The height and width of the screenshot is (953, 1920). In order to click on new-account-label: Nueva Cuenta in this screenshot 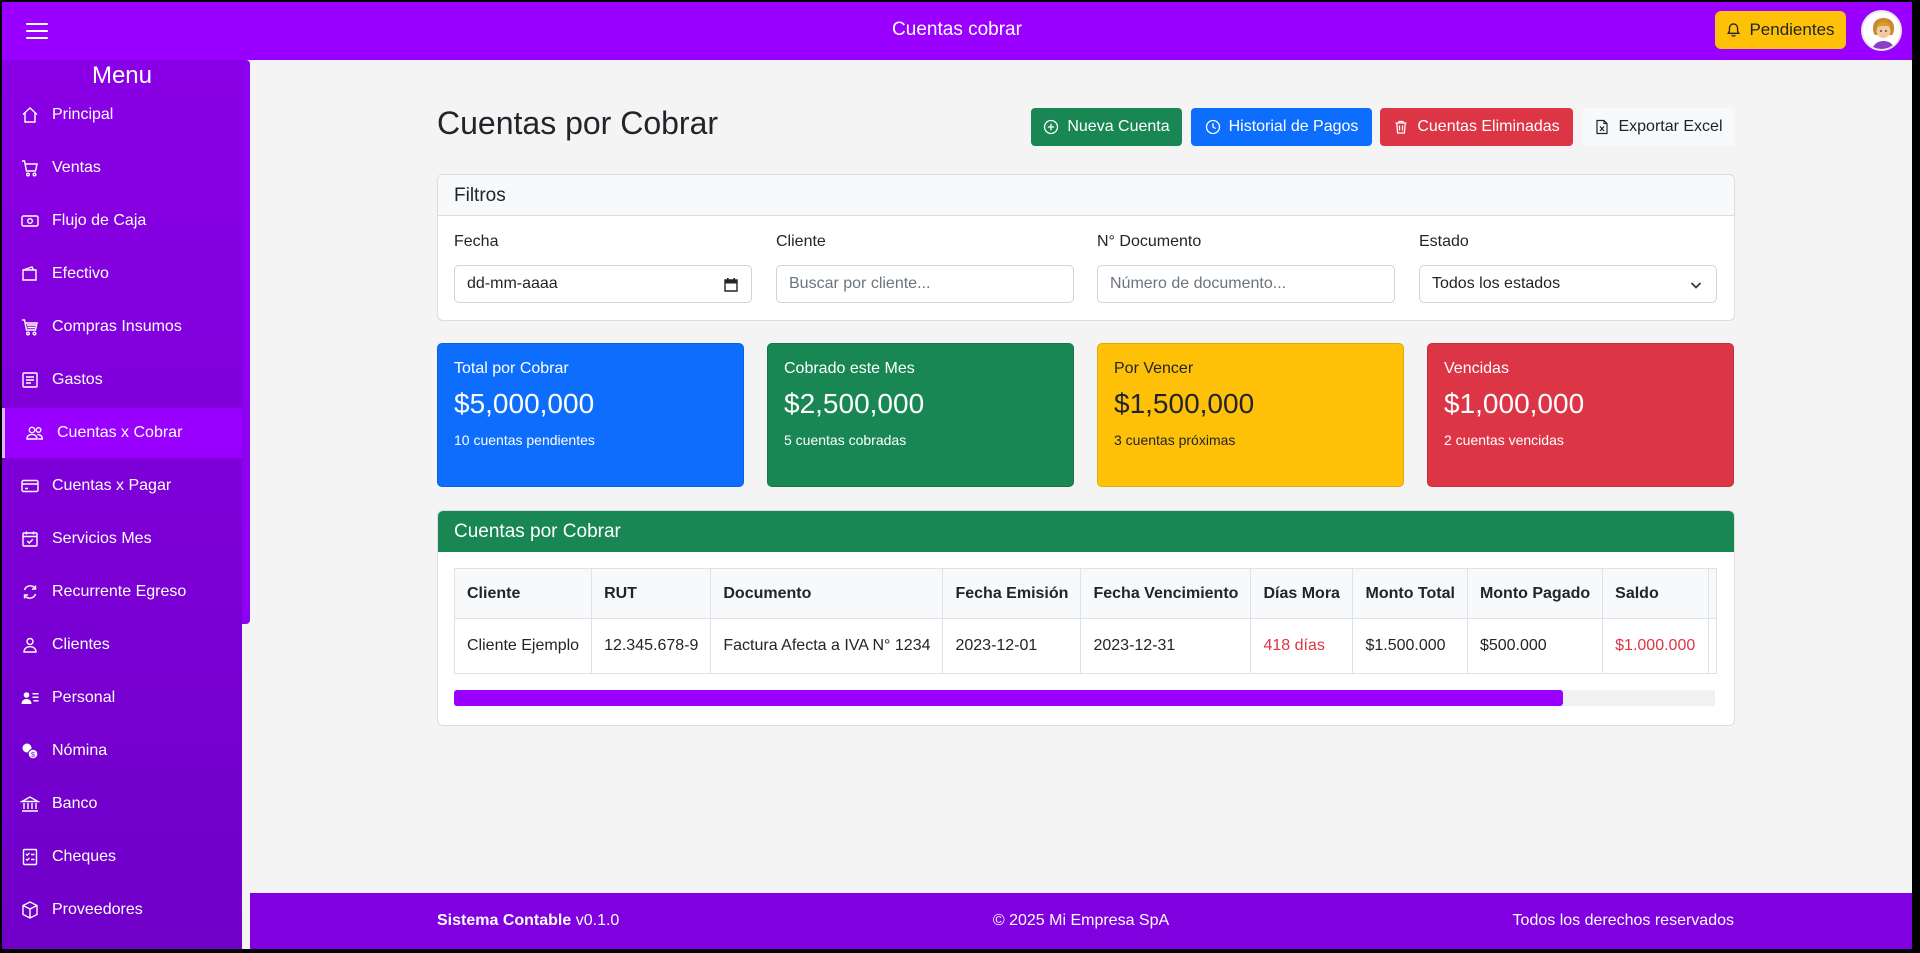, I will do `click(1118, 126)`.